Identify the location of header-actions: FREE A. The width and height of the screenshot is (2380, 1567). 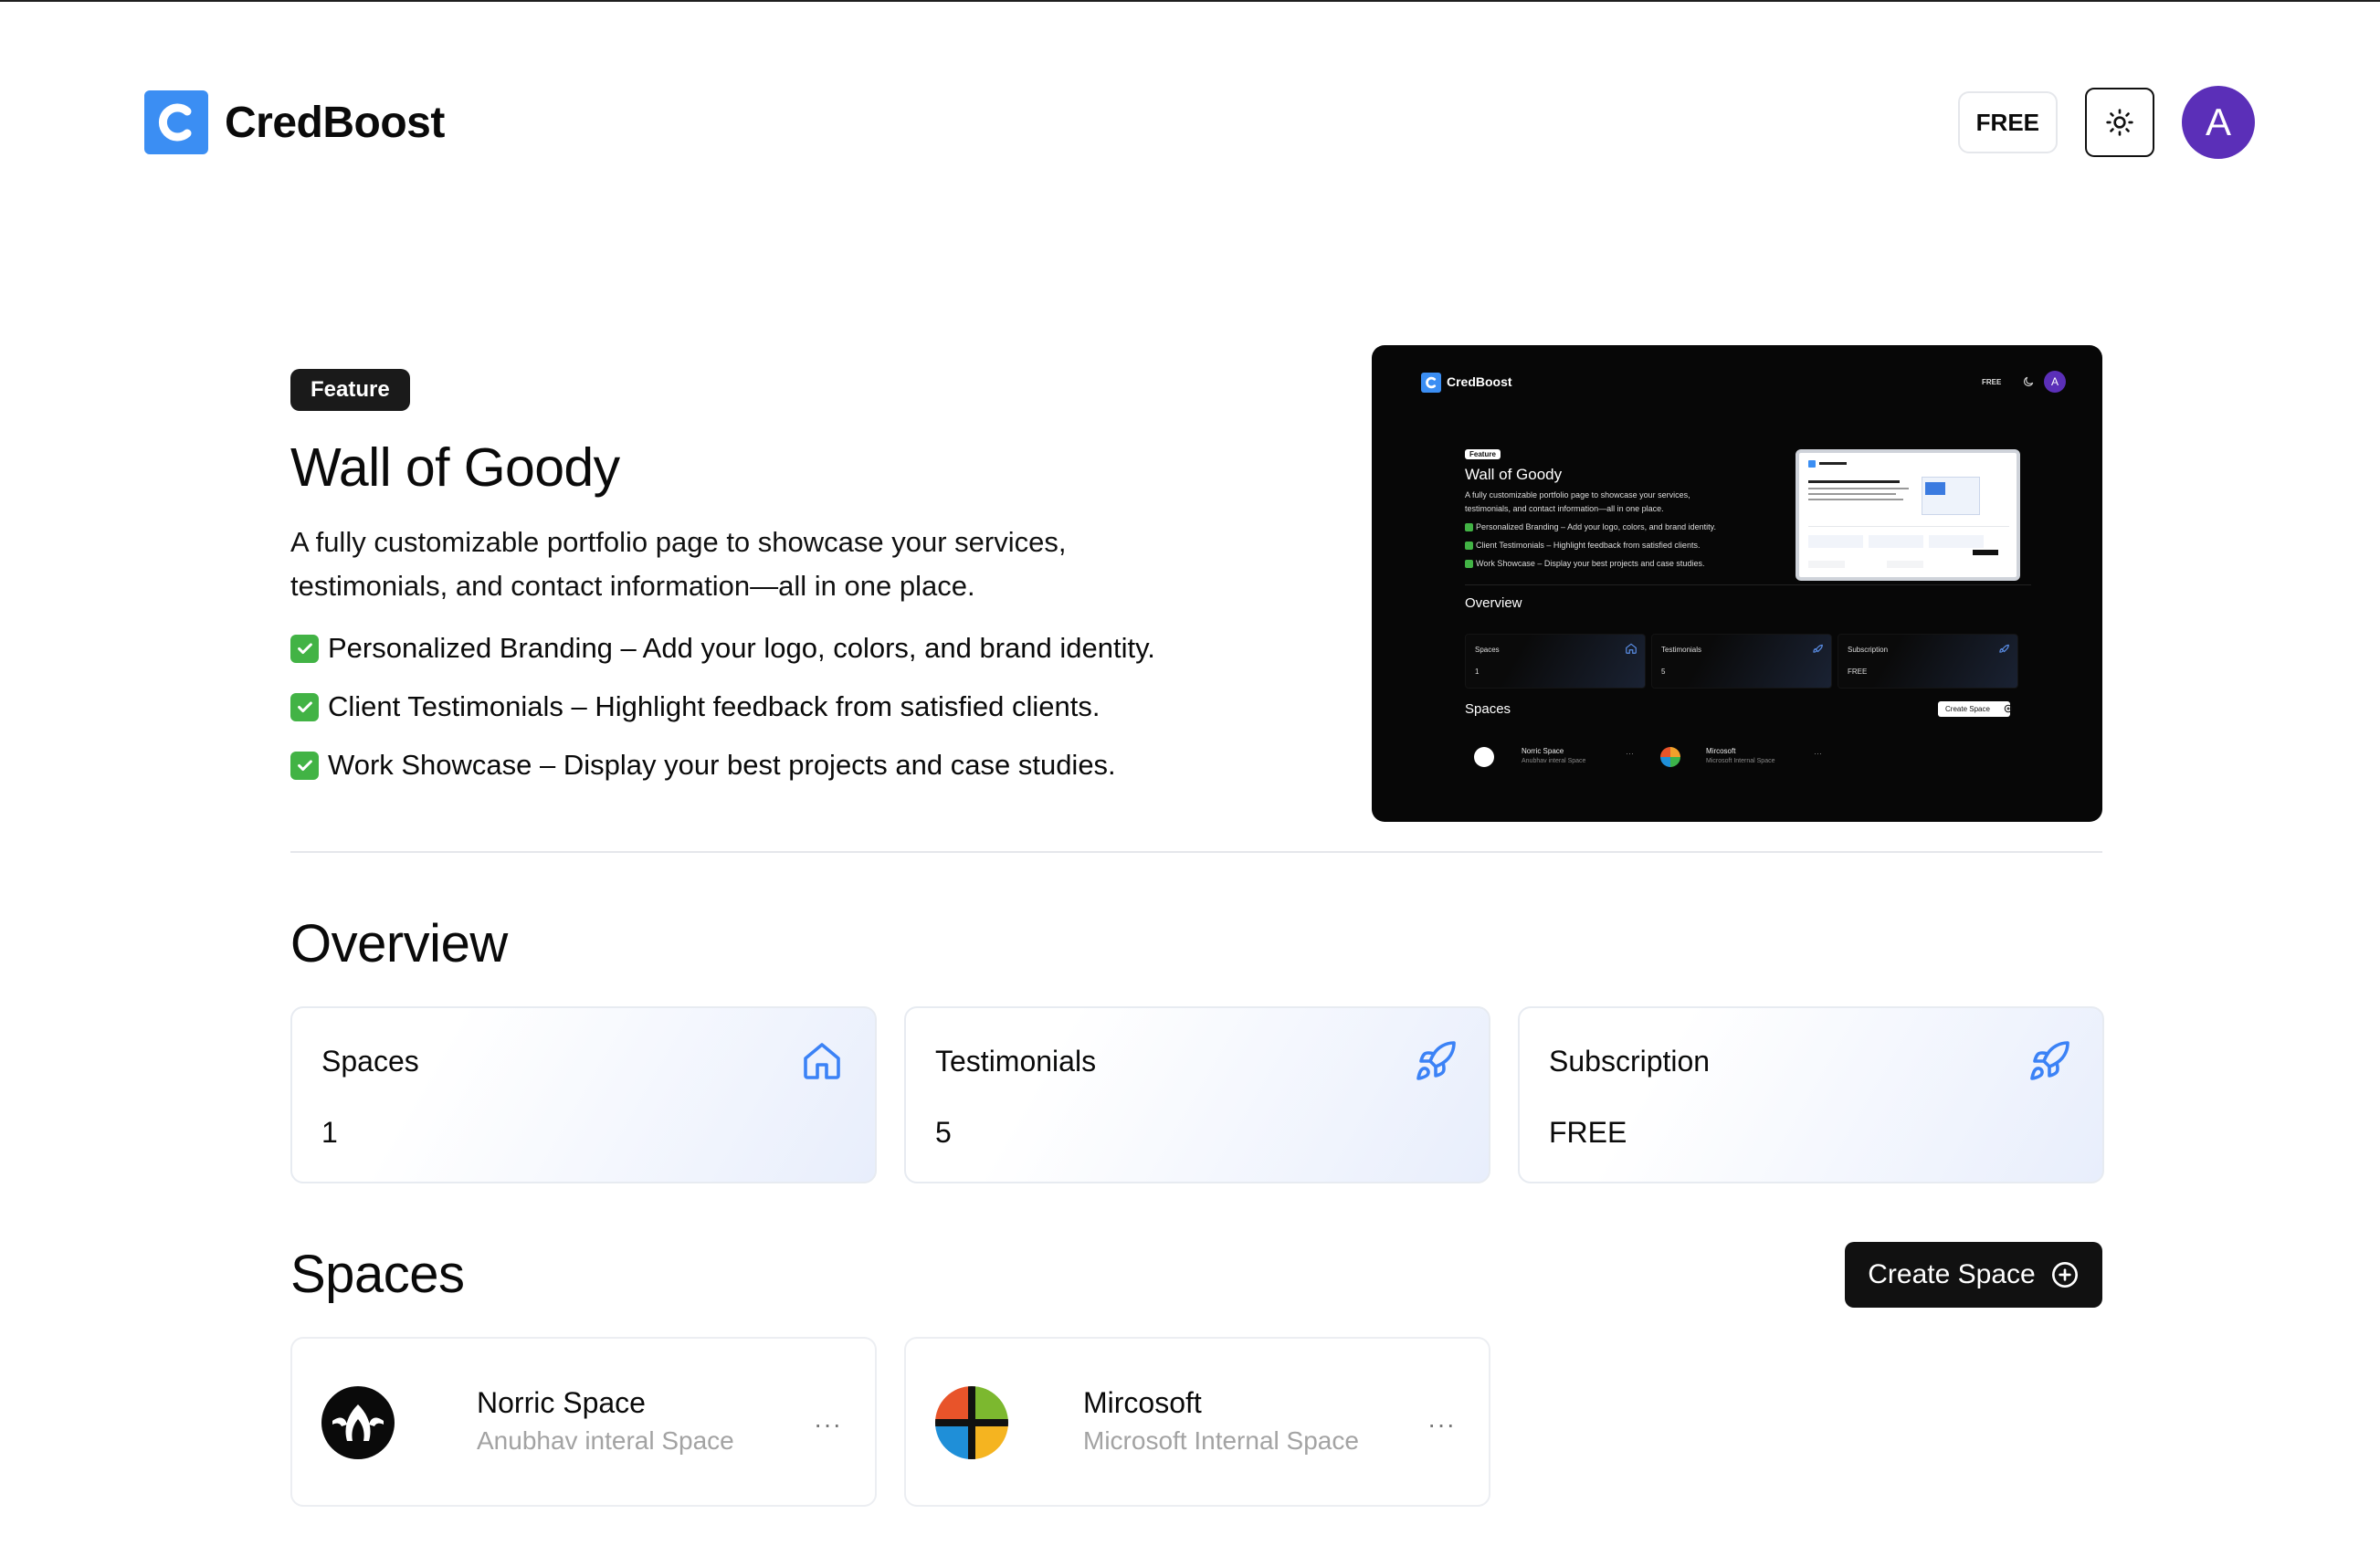
(2106, 122).